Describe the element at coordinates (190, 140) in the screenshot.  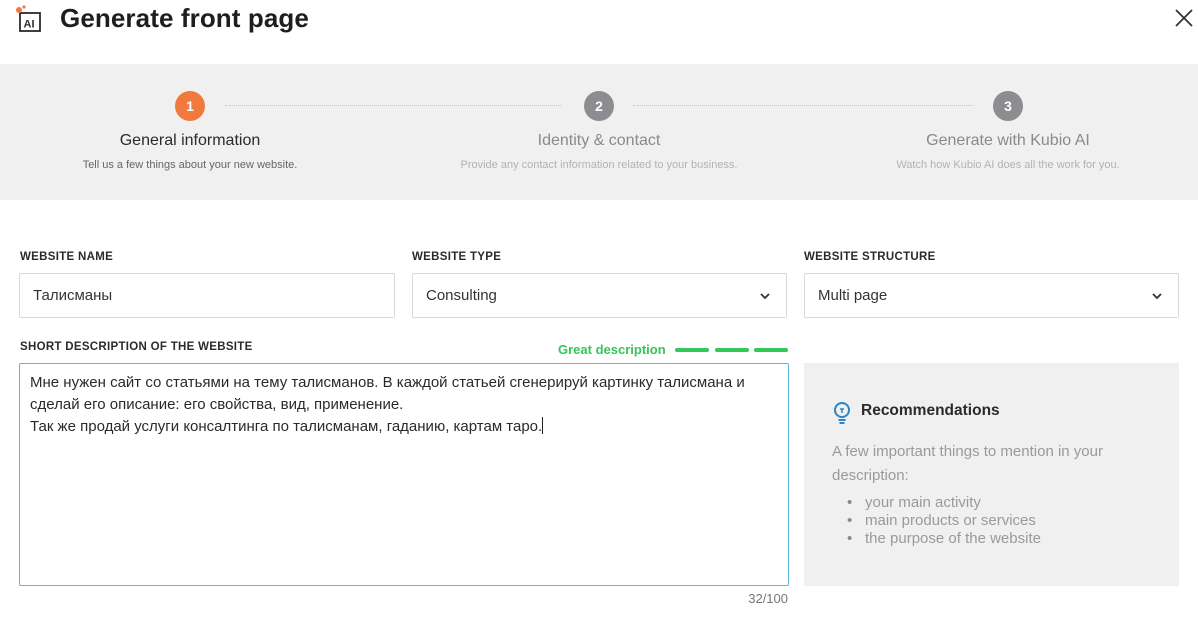
I see `step-title: General information` at that location.